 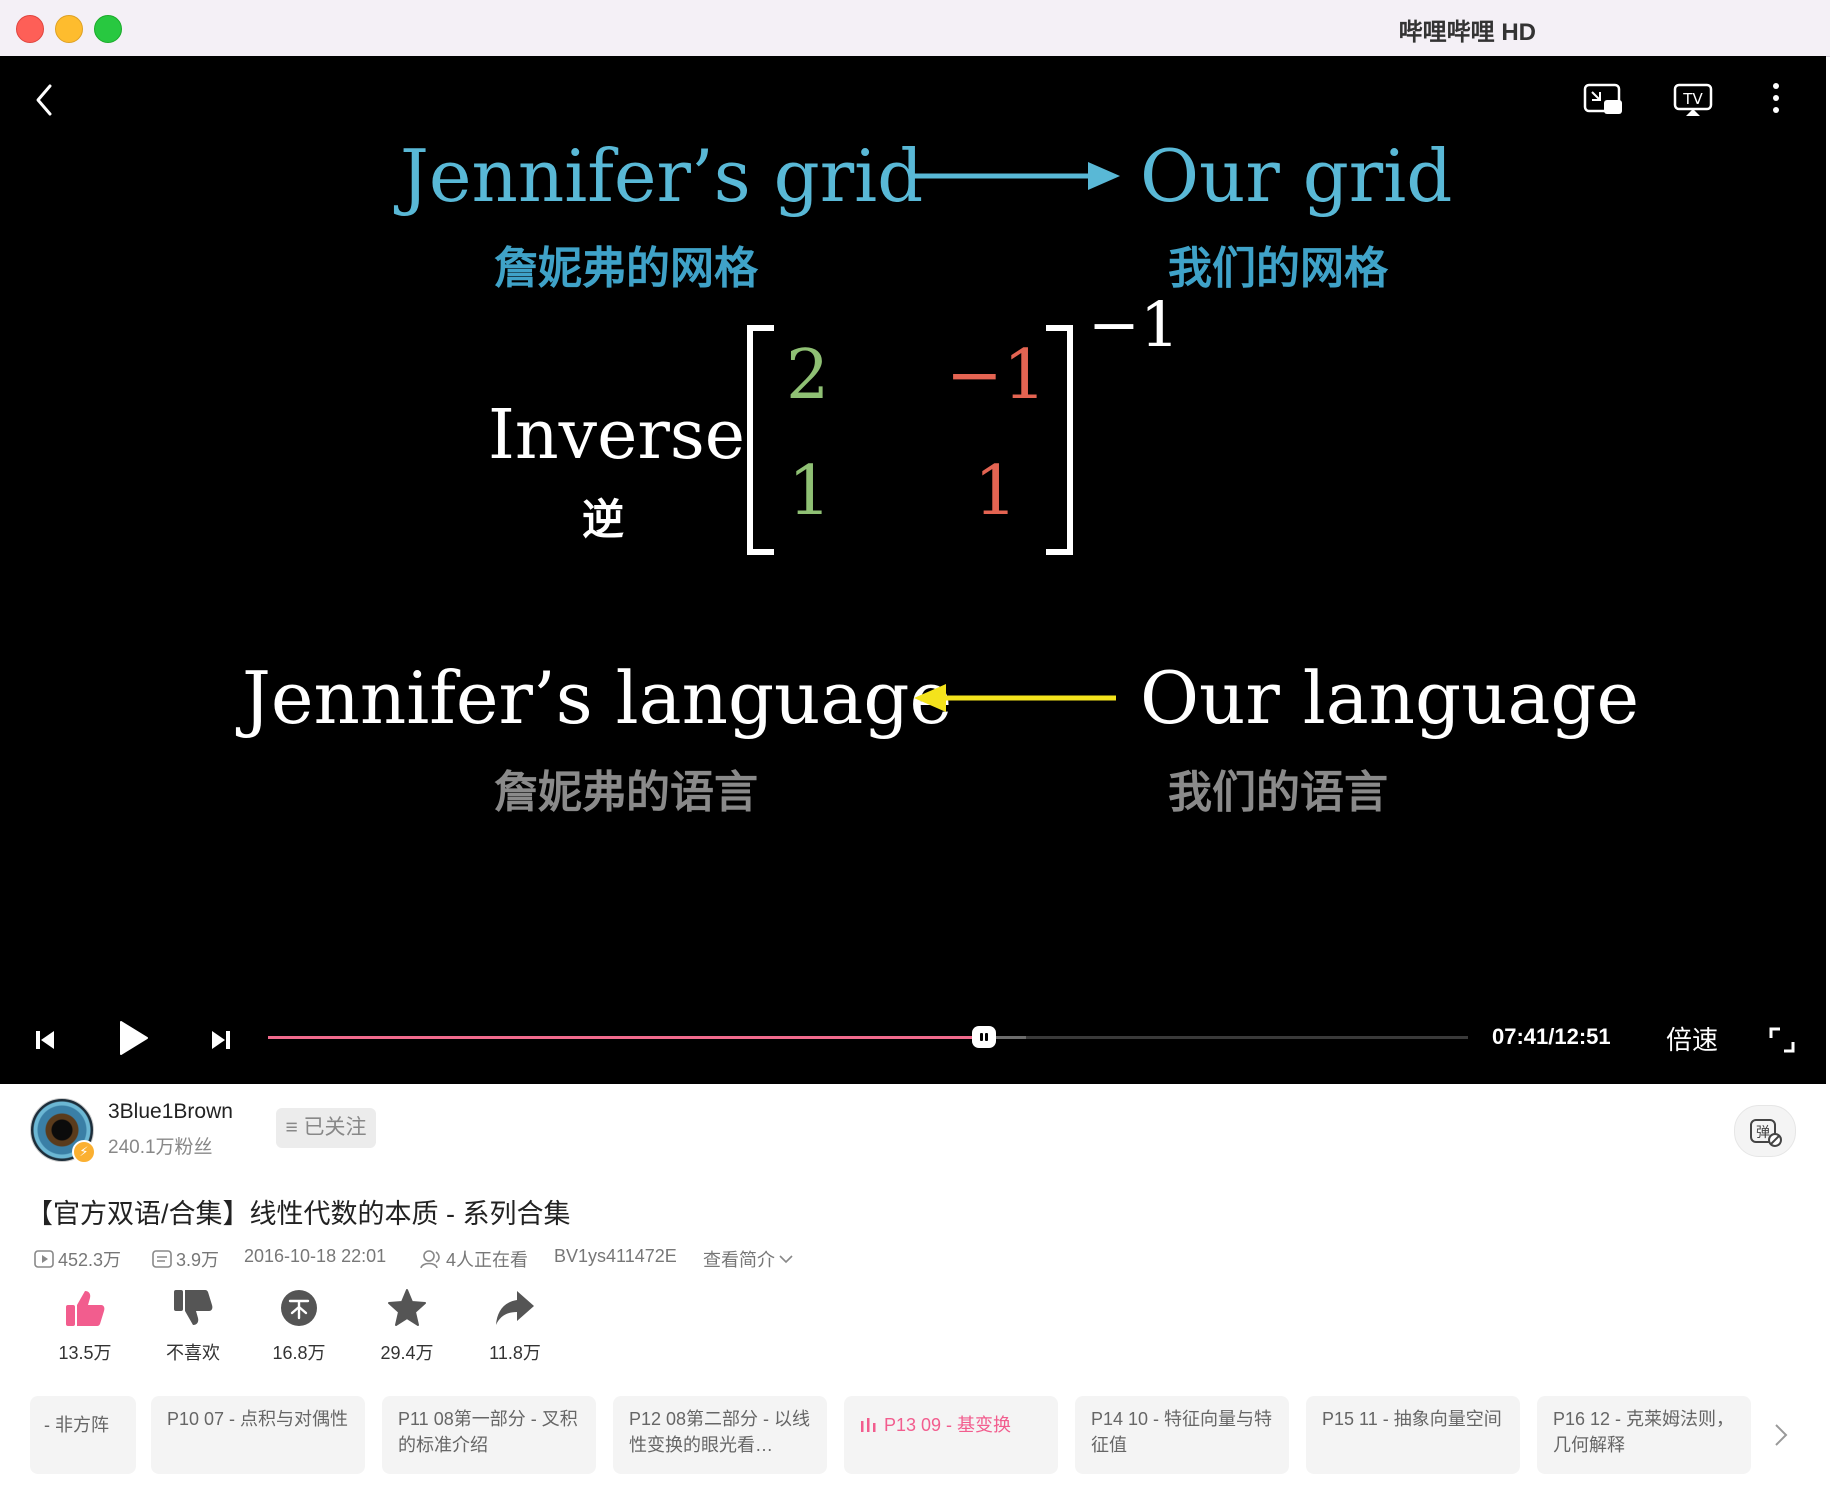 I want to click on window-title: 哔哩哔哩 HD, so click(x=1467, y=32).